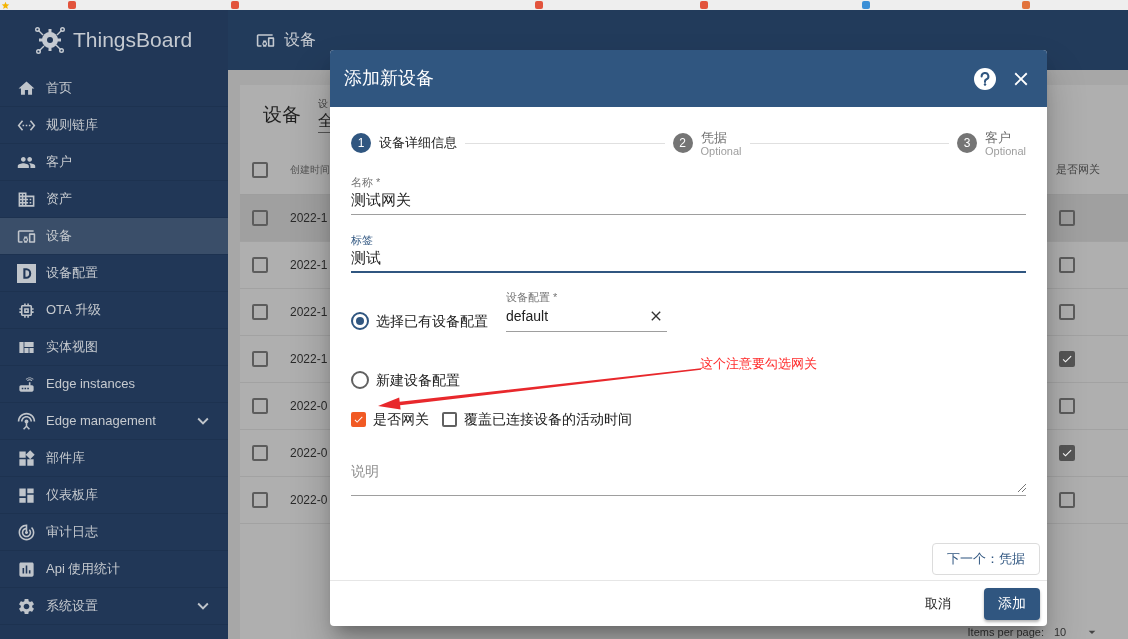  Describe the element at coordinates (532, 297) in the screenshot. I see `field-label: 设备配置 *` at that location.